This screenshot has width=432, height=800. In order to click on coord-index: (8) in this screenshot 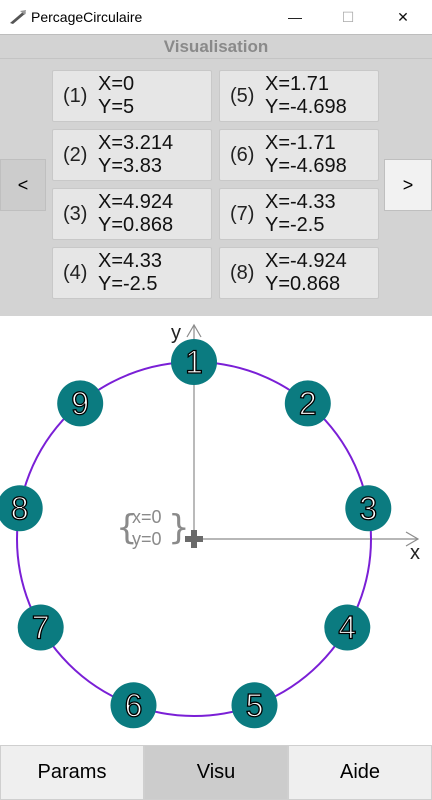, I will do `click(242, 273)`.